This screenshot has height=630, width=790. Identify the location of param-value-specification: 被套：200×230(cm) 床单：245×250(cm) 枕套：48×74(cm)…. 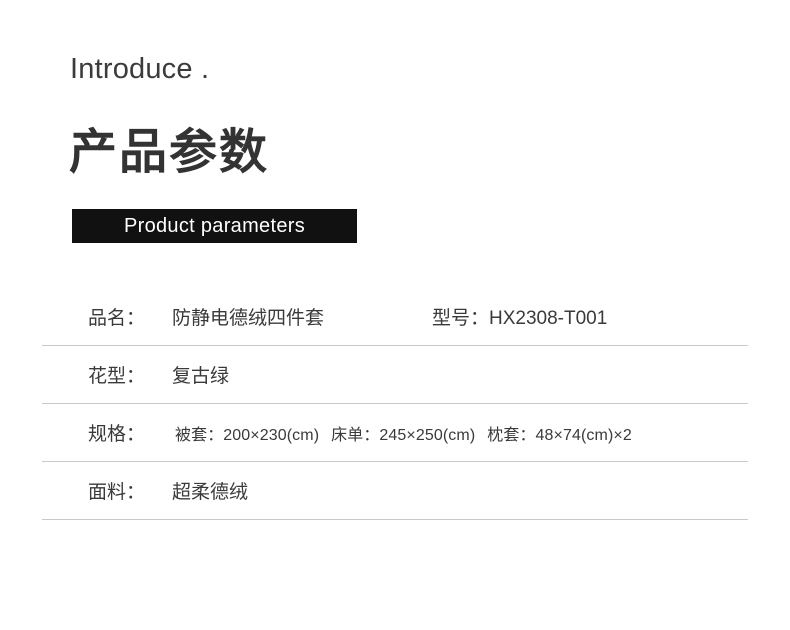
(391, 433).